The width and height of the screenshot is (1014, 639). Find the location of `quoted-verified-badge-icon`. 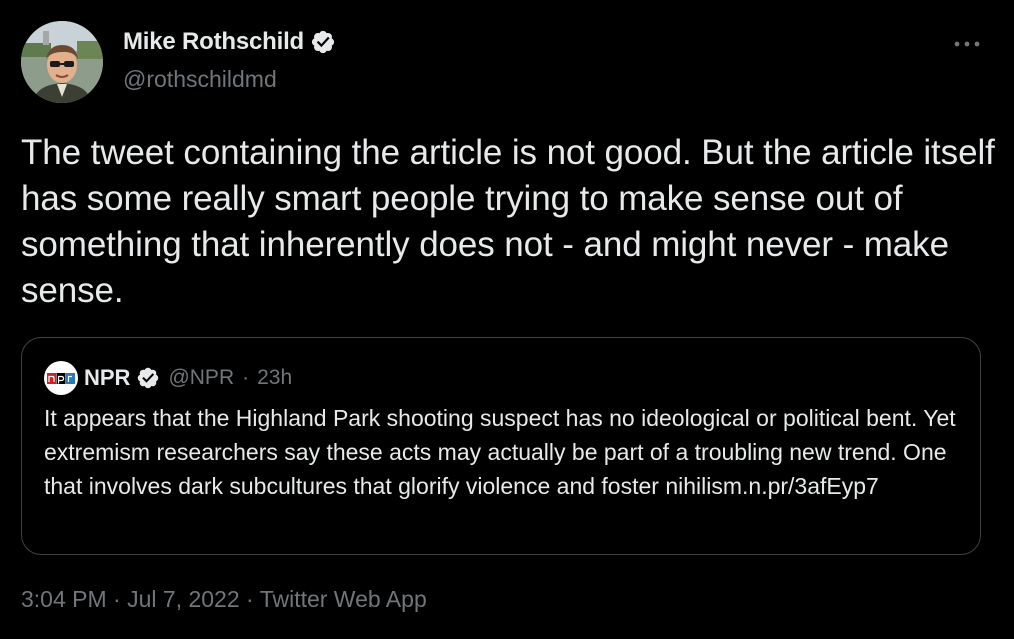

quoted-verified-badge-icon is located at coordinates (148, 378).